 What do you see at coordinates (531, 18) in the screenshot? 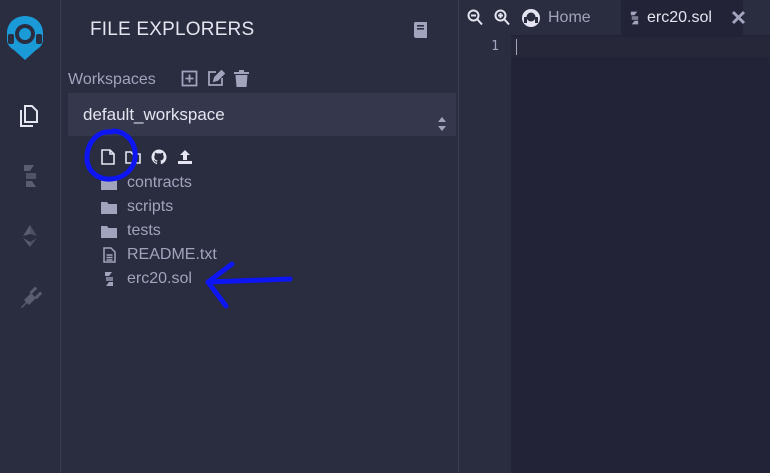
I see `home-icon` at bounding box center [531, 18].